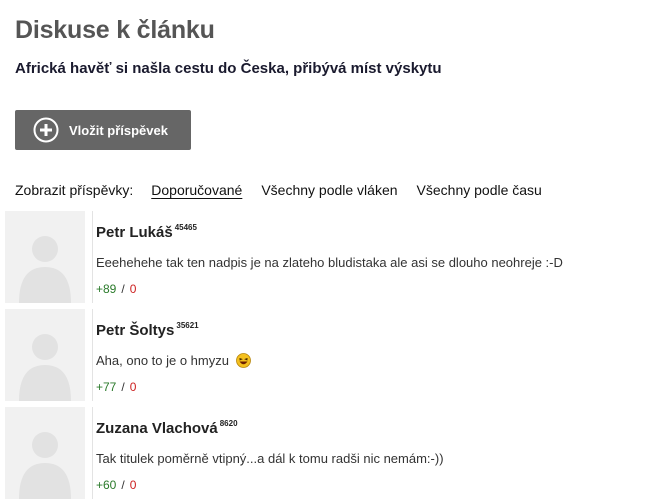 The height and width of the screenshot is (501, 652). I want to click on page-title: Diskuse k článku, so click(115, 30).